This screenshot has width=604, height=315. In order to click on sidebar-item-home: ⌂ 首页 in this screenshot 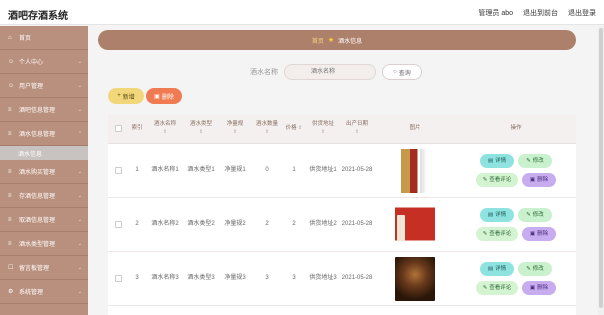, I will do `click(44, 38)`.